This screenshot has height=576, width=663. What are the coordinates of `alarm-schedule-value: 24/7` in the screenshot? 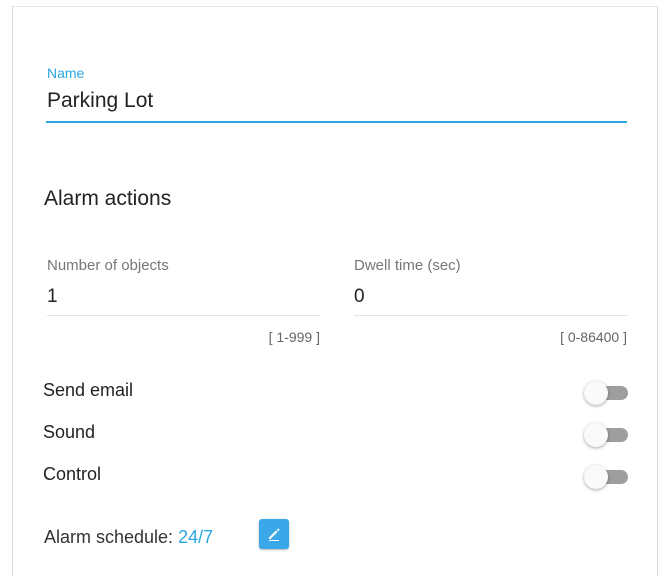 It's located at (196, 537).